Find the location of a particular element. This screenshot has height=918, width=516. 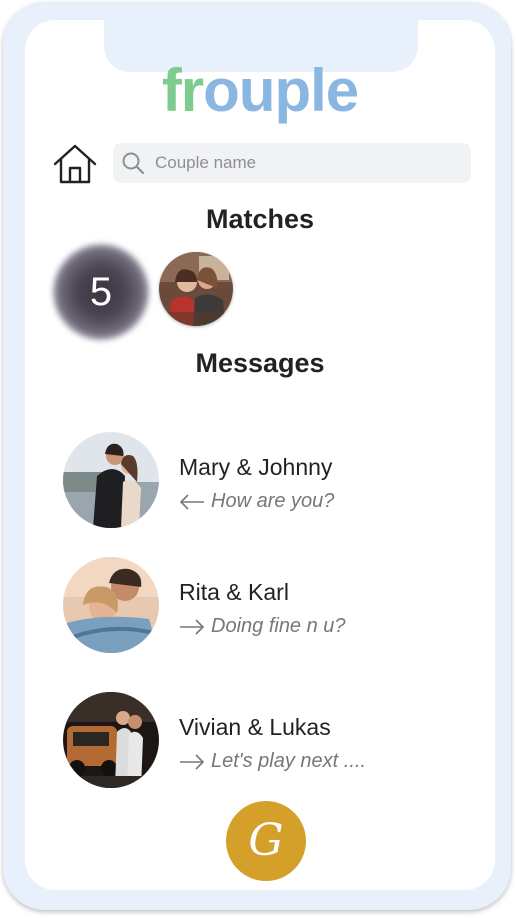

message-item-mary-johnny: Mary & Johnny How are you? is located at coordinates (273, 480).